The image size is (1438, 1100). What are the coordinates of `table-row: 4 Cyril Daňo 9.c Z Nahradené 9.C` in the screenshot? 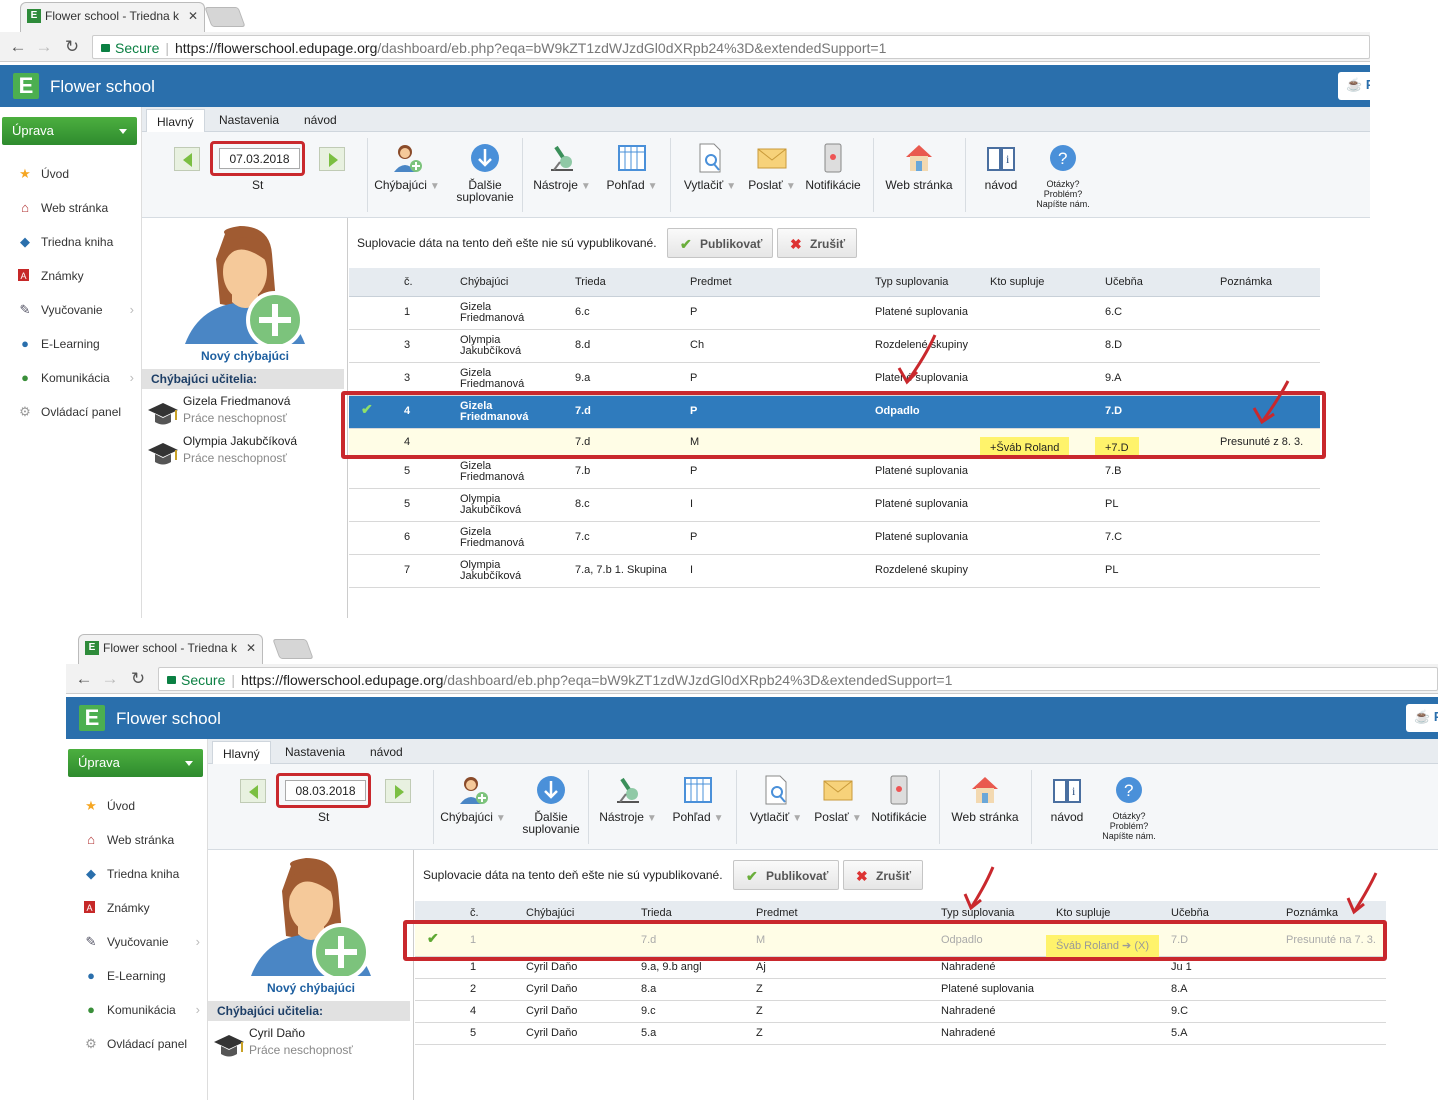 It's located at (900, 1012).